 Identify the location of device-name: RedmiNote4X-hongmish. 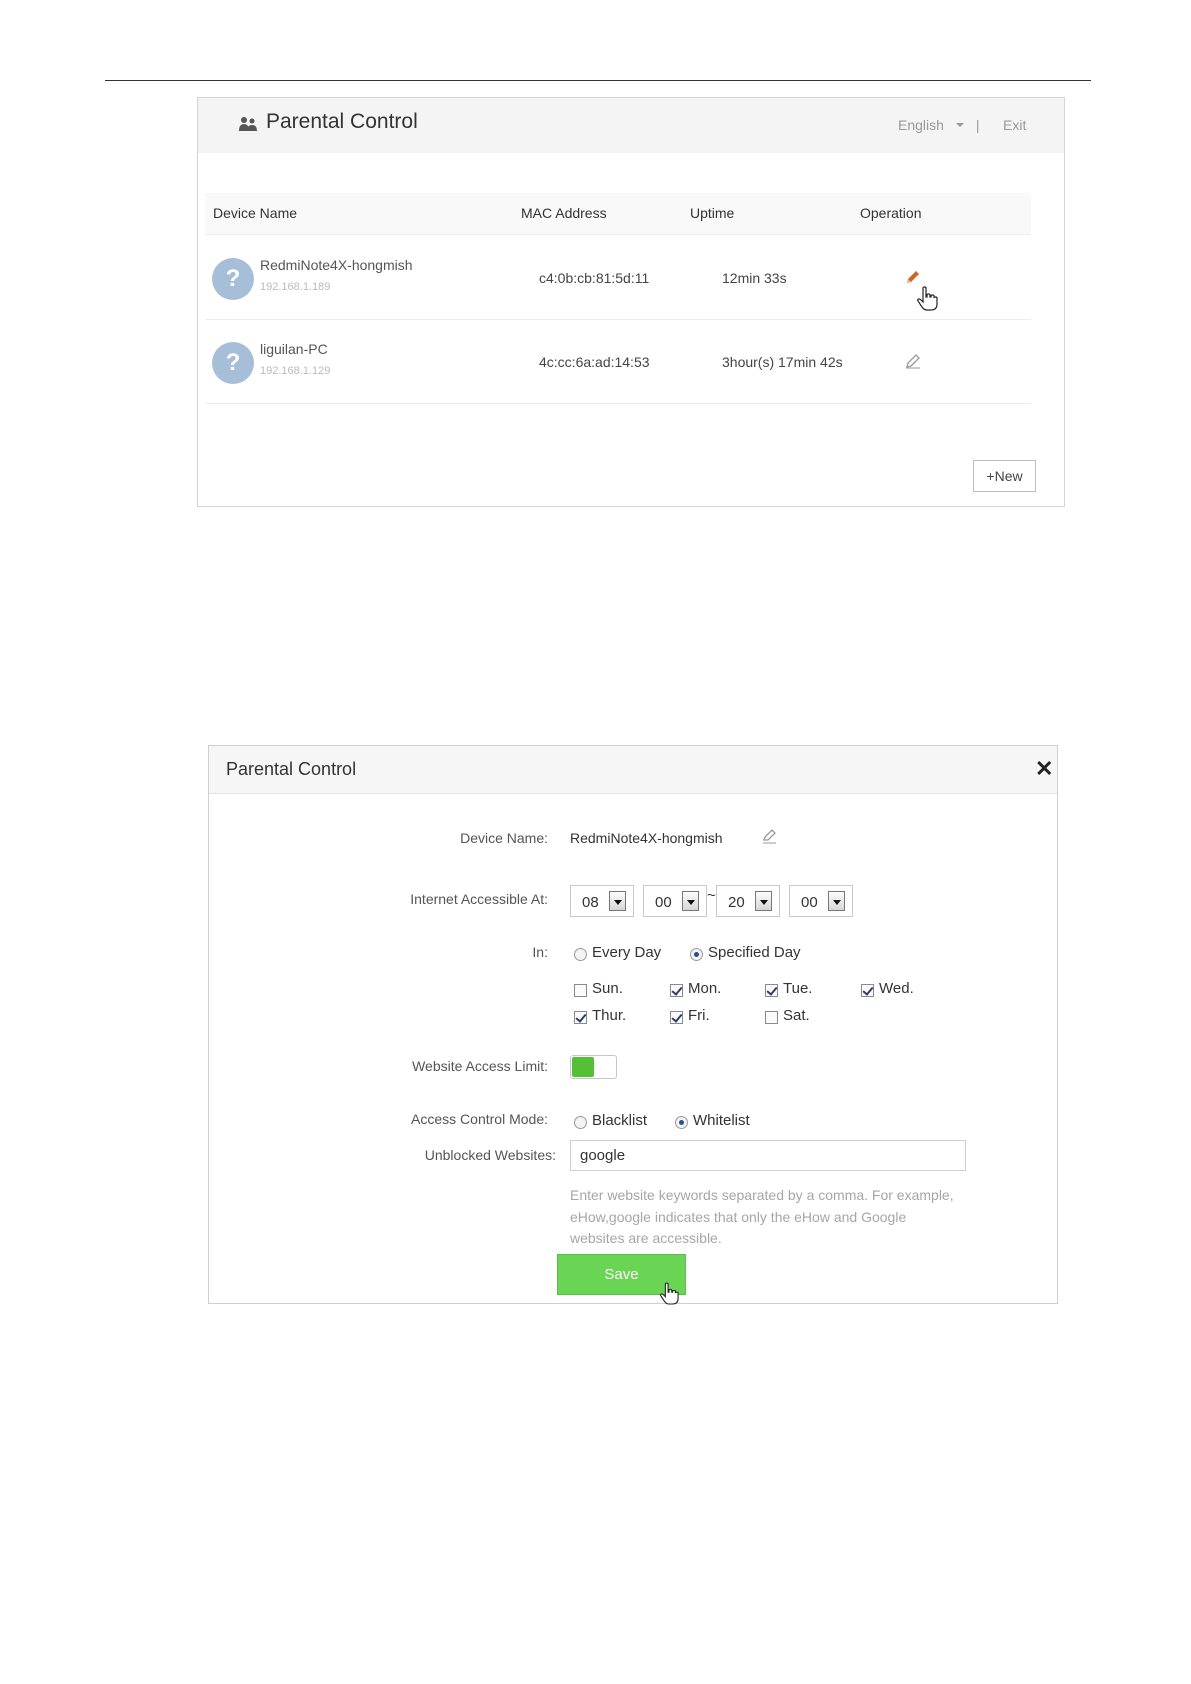
(336, 265).